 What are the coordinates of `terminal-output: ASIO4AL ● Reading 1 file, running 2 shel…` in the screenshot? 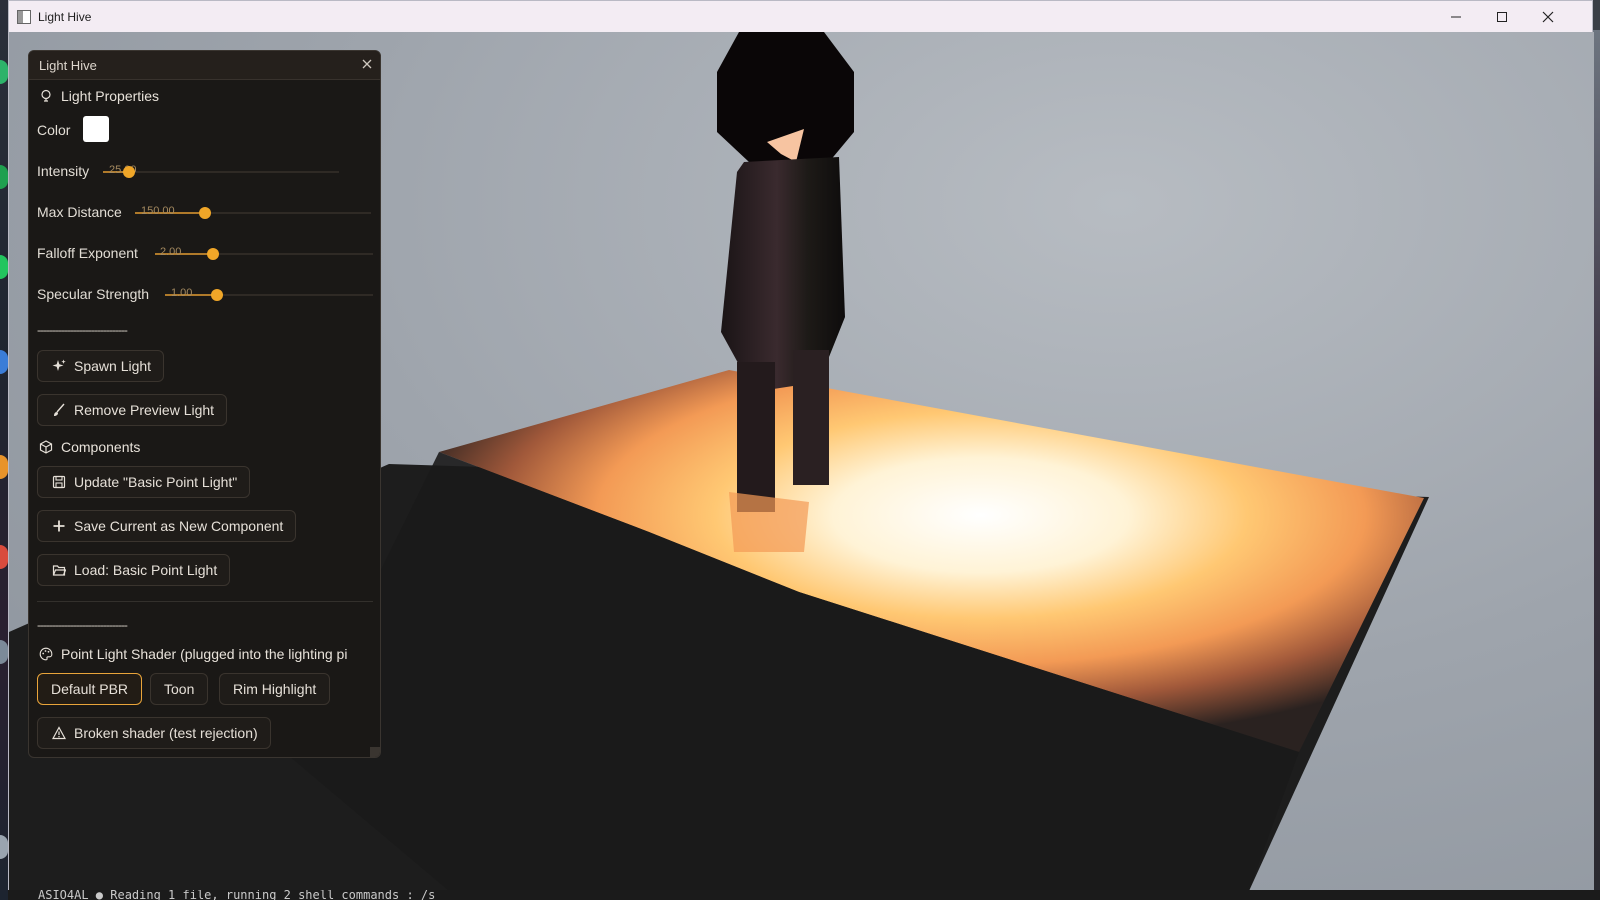 It's located at (804, 895).